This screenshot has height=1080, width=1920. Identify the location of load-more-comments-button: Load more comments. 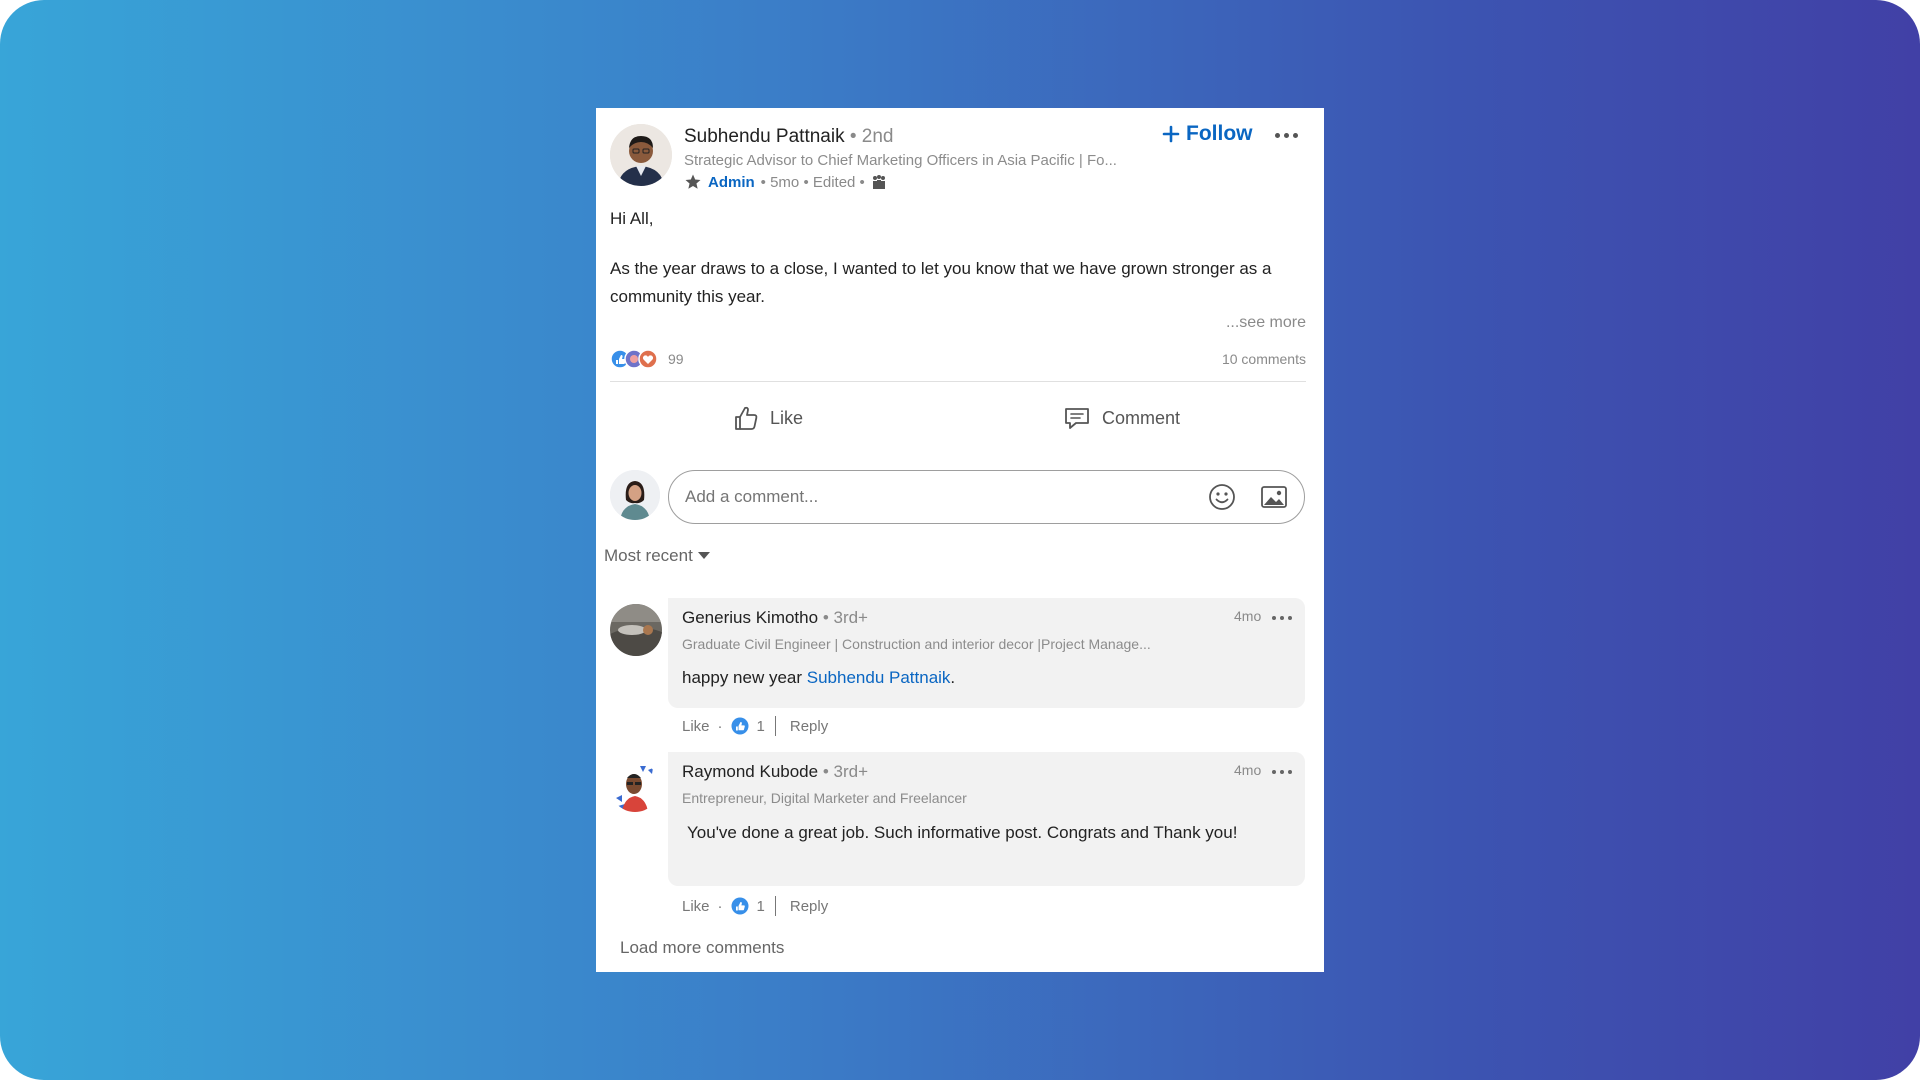
(702, 948).